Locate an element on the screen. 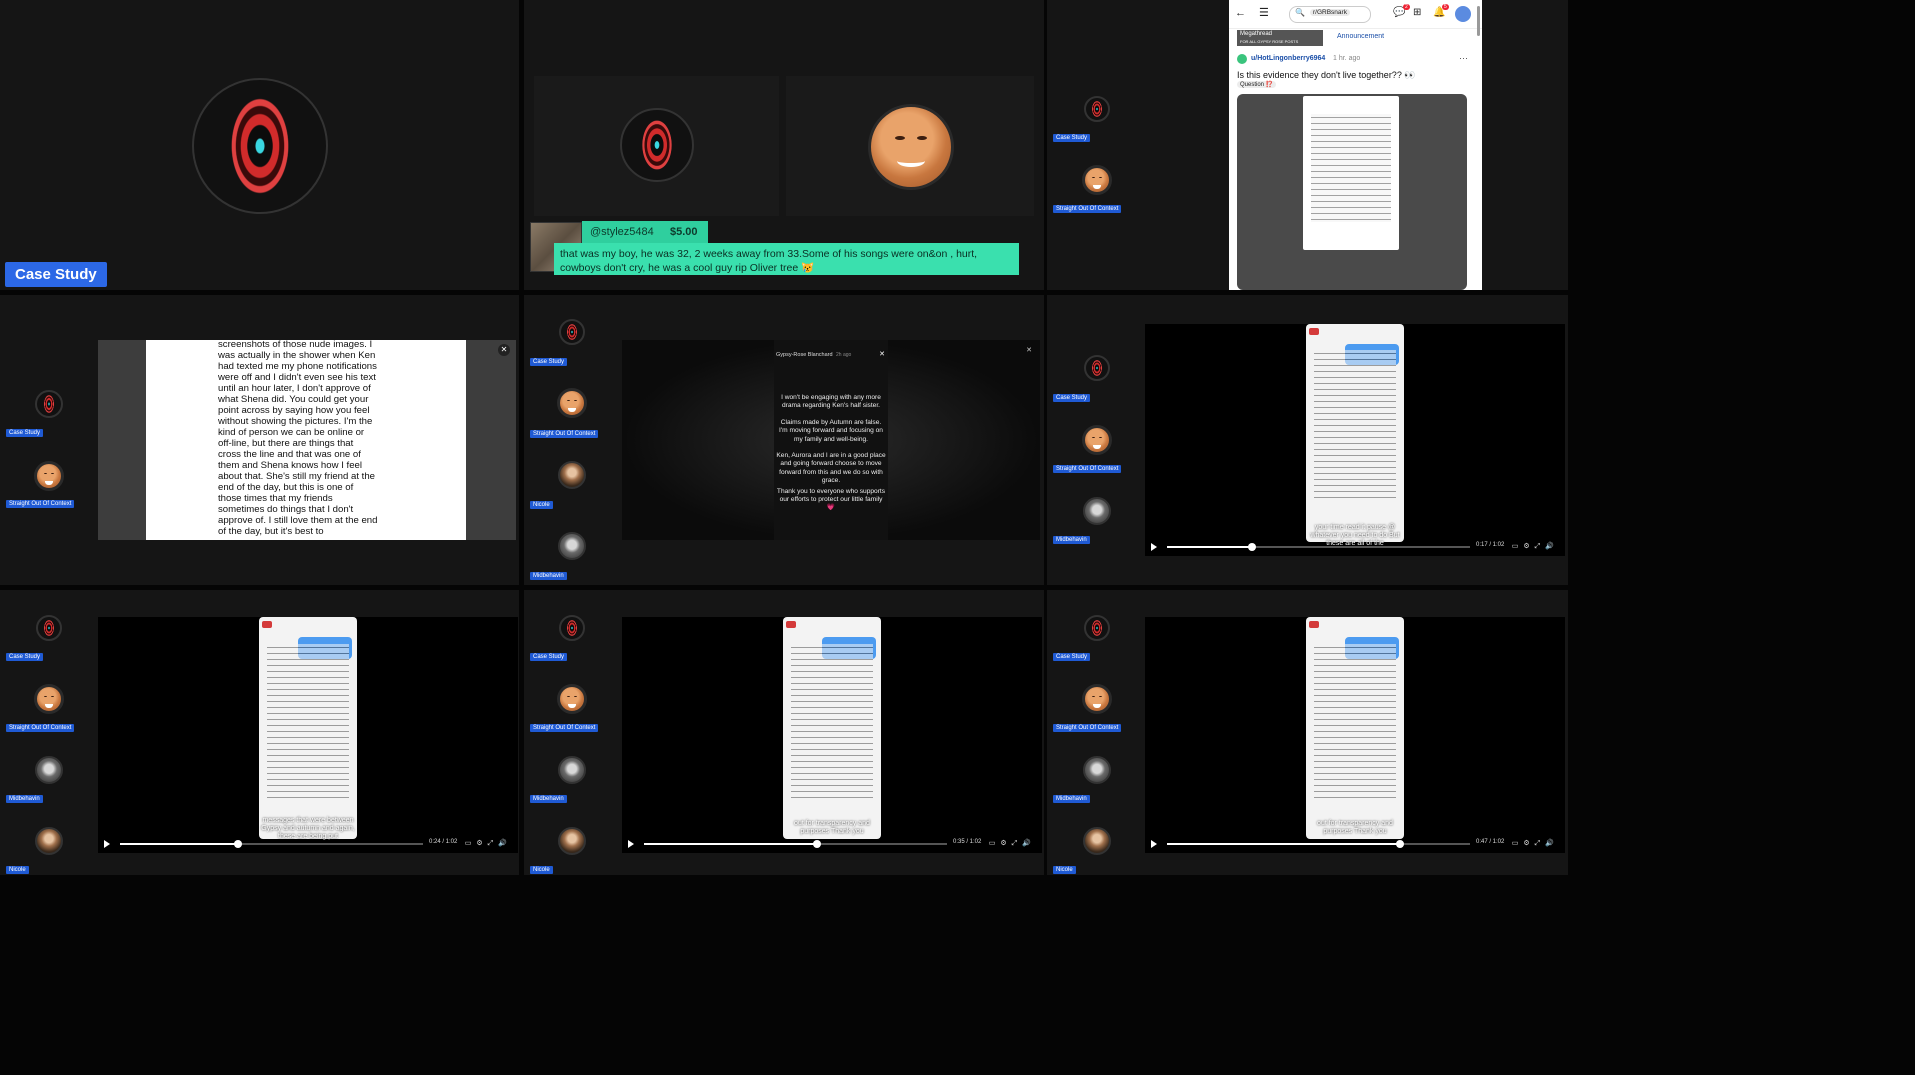 The width and height of the screenshot is (1915, 1075). reddit-topbar: ← ☰ 🔍 r/GRBsnark 💬 2 ⊞ 🔔 5 is located at coordinates (1355, 14).